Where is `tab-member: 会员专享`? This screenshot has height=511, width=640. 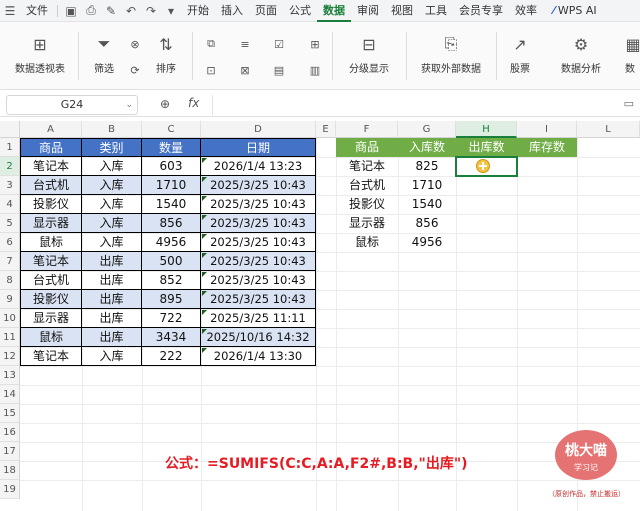 tab-member: 会员专享 is located at coordinates (481, 11).